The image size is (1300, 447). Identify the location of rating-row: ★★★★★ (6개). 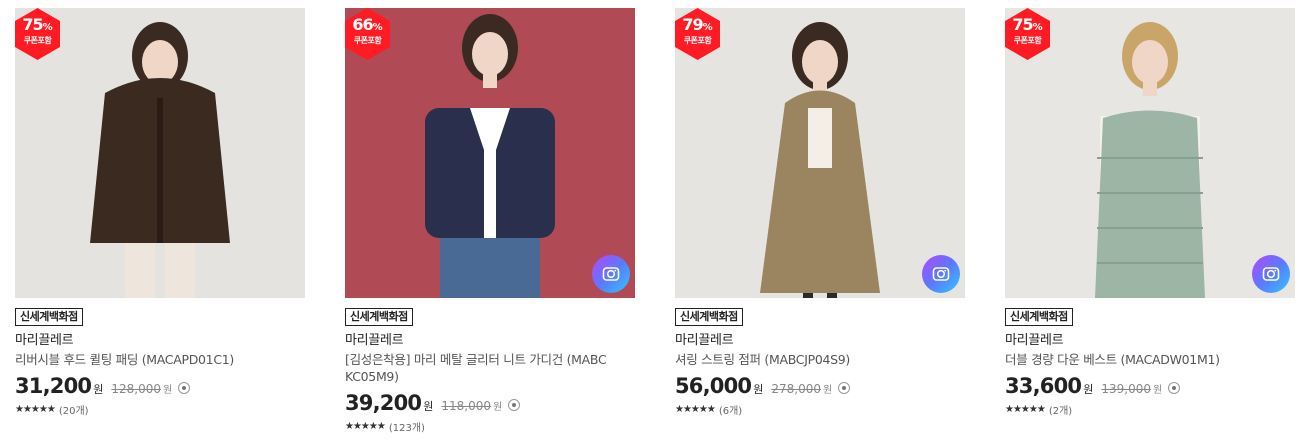
(820, 409).